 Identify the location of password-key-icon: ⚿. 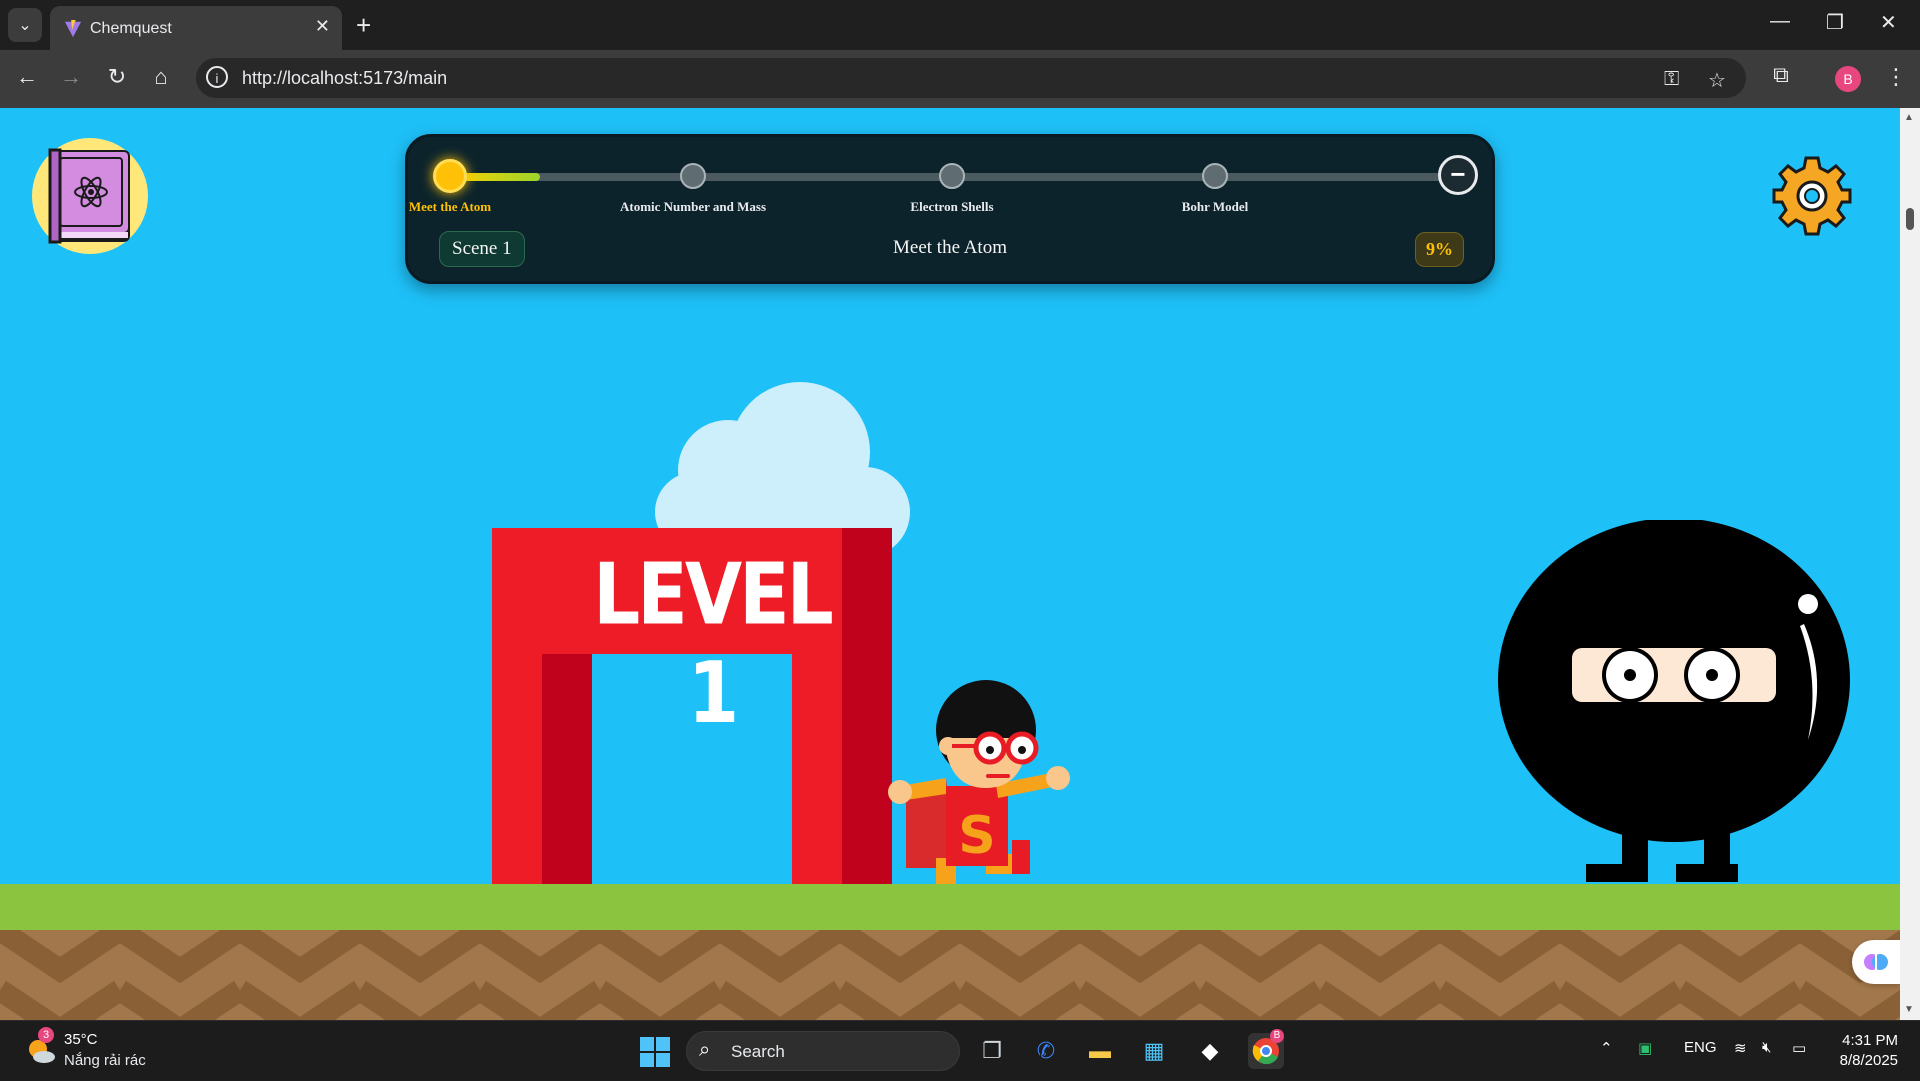
(1671, 79).